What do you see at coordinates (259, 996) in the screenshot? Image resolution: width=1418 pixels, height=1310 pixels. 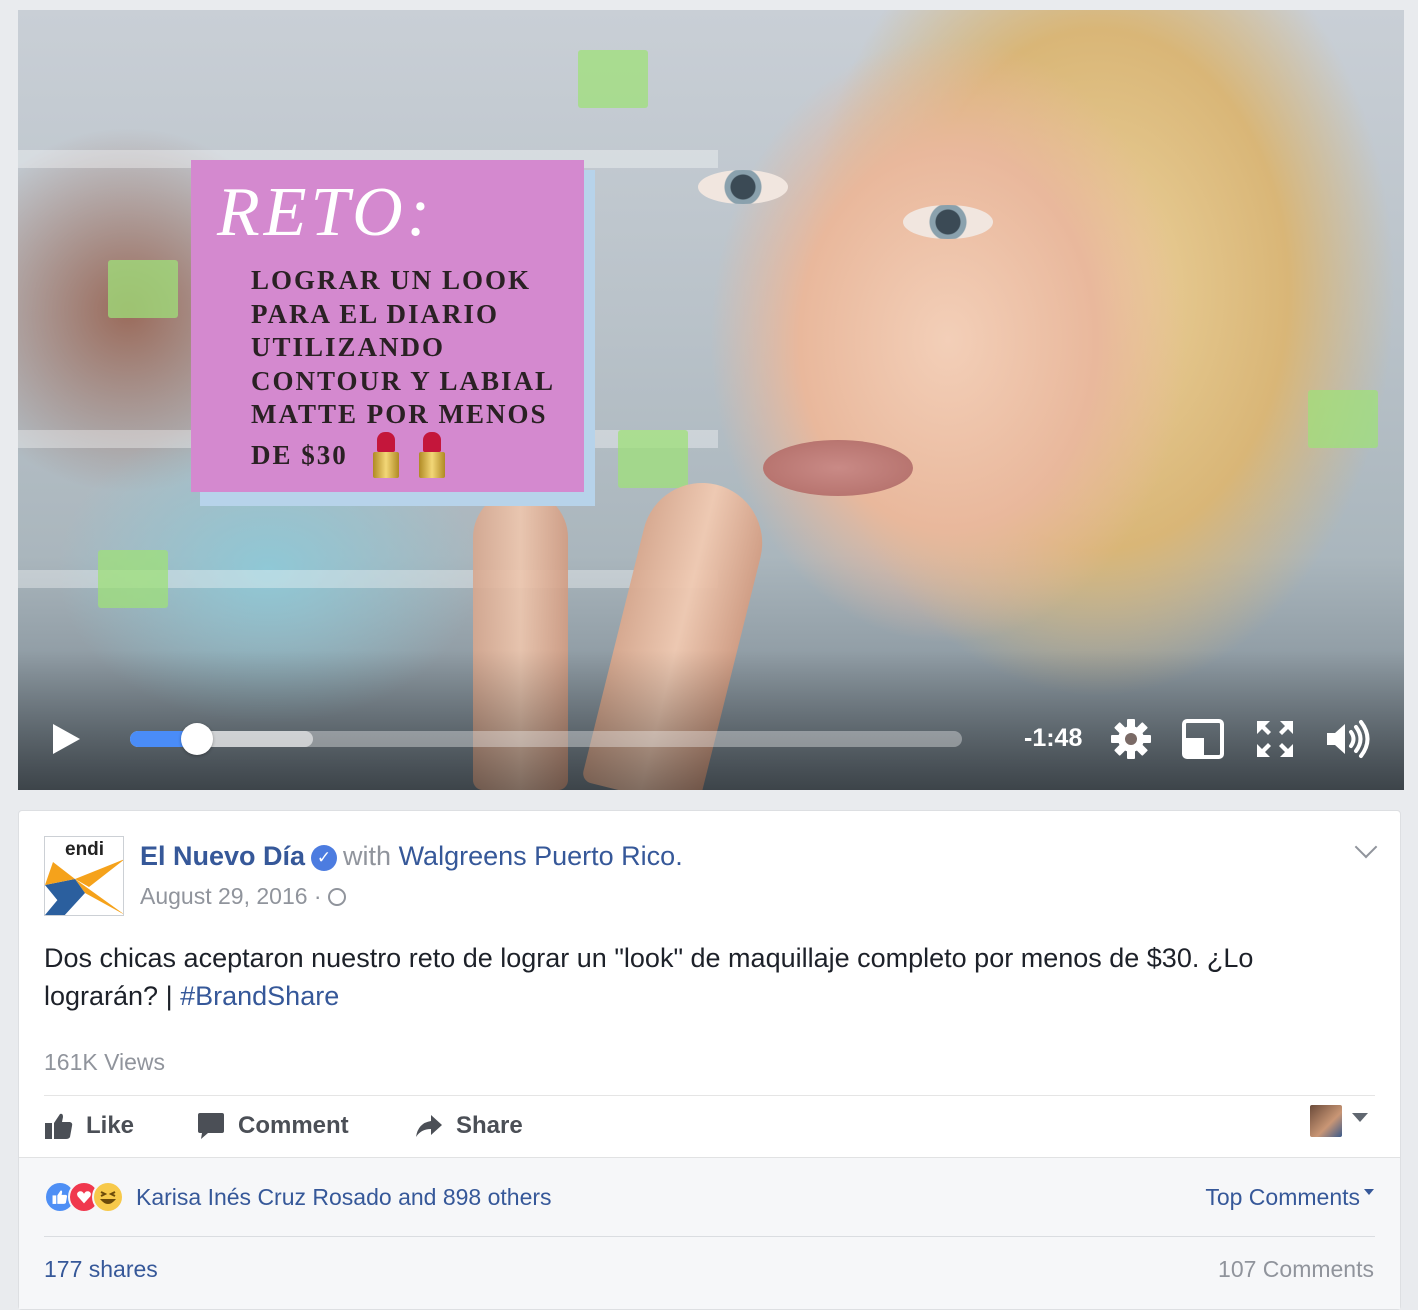 I see `hashtag-link: #BrandShare` at bounding box center [259, 996].